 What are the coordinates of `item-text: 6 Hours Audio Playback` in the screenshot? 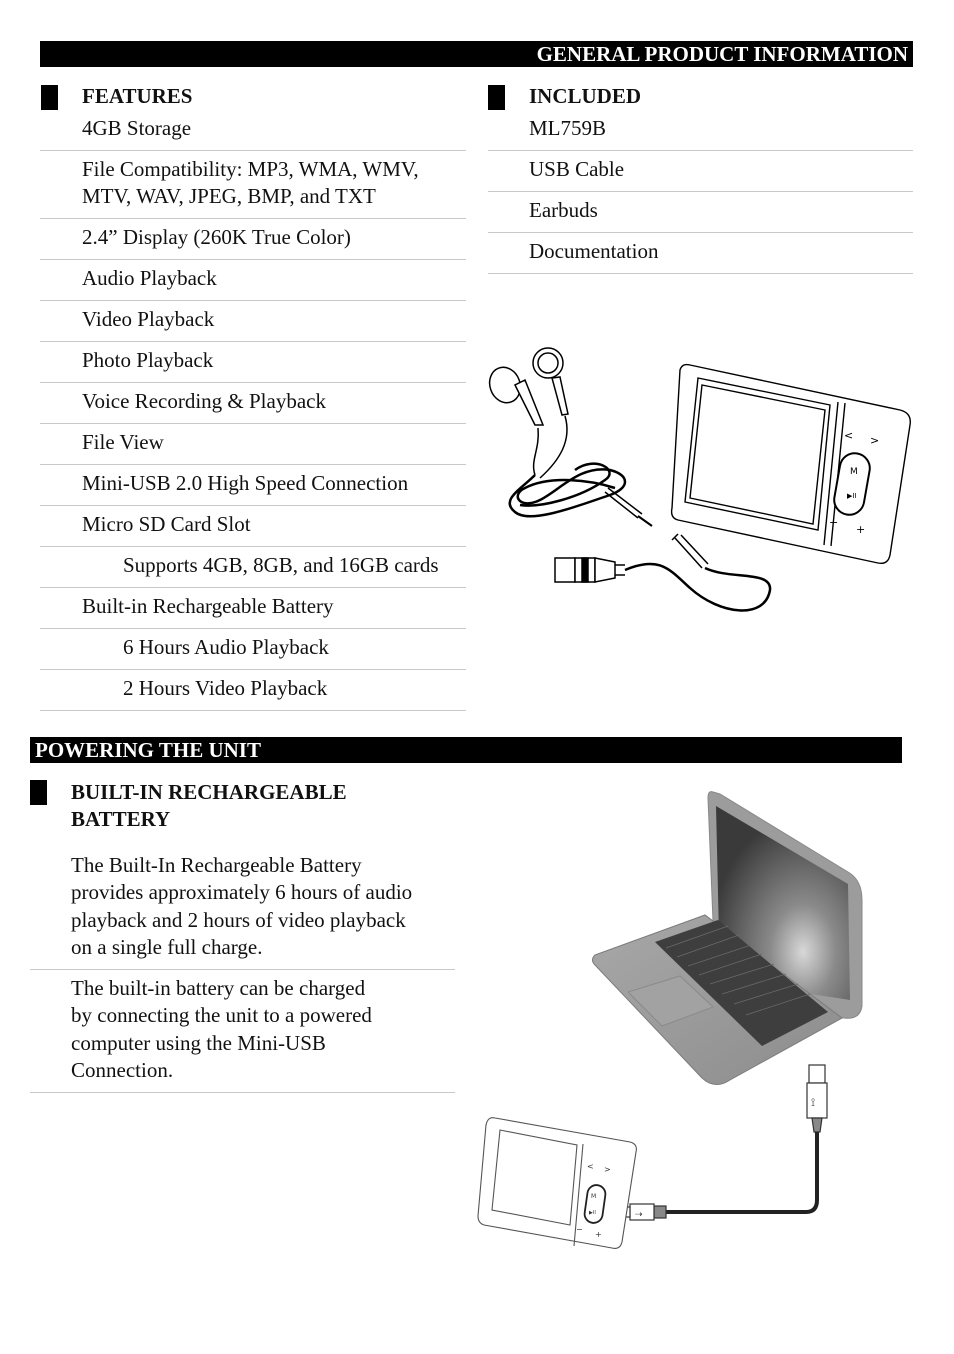 It's located at (226, 647).